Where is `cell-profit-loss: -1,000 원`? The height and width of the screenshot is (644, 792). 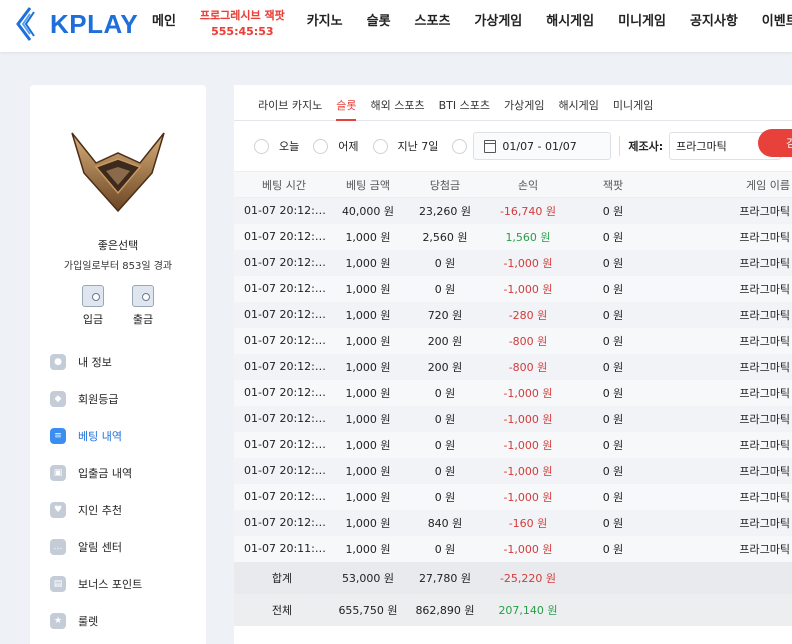 cell-profit-loss: -1,000 원 is located at coordinates (528, 263).